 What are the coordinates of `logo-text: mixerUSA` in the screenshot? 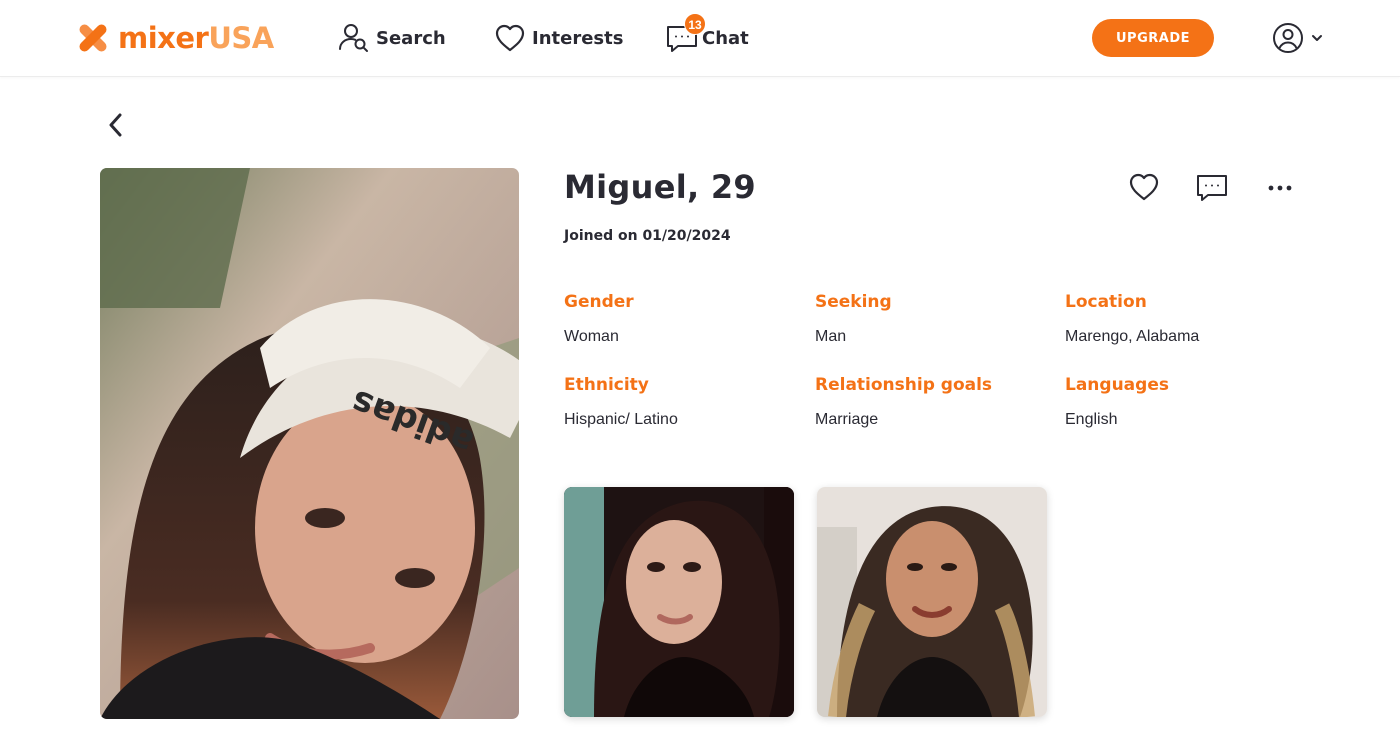 It's located at (196, 37).